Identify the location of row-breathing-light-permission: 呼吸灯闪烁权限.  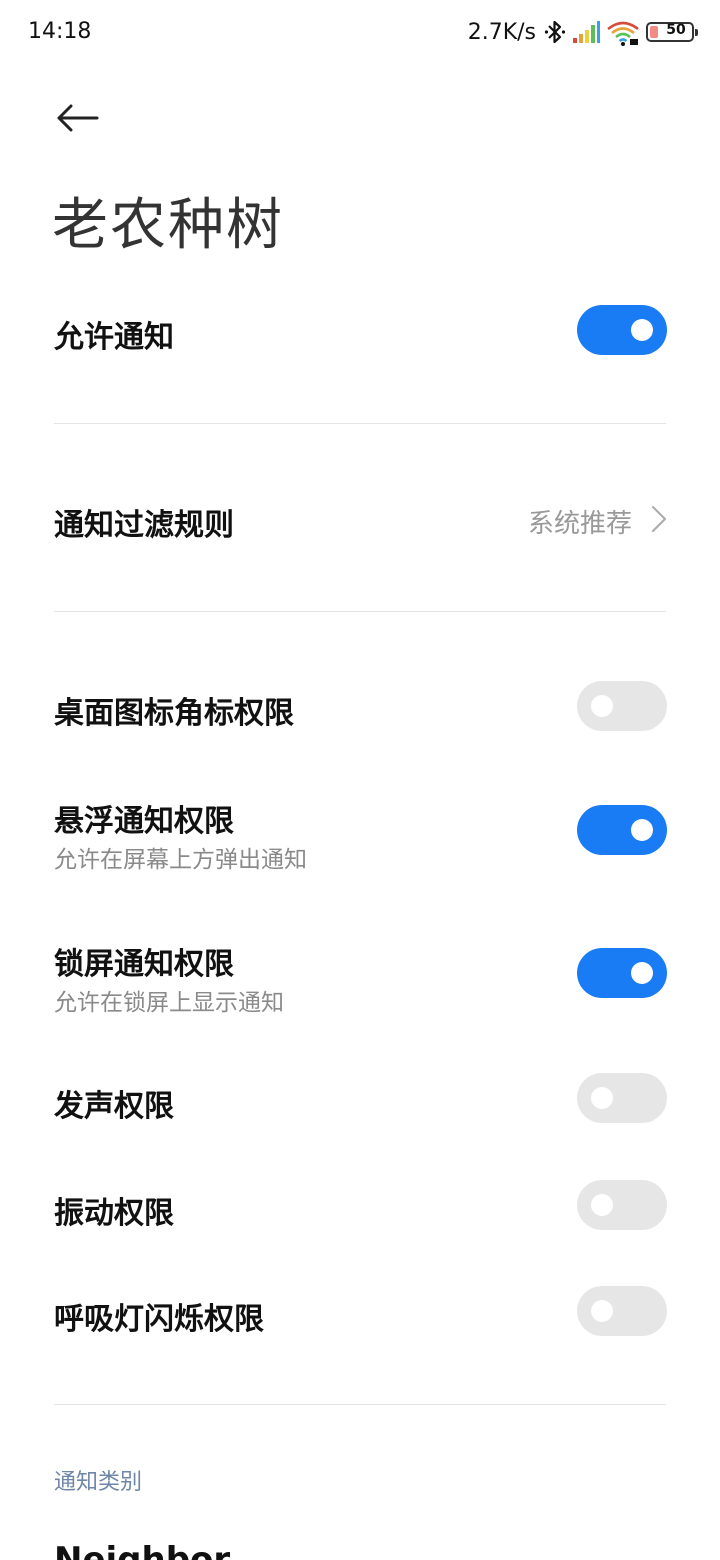
(360, 1311).